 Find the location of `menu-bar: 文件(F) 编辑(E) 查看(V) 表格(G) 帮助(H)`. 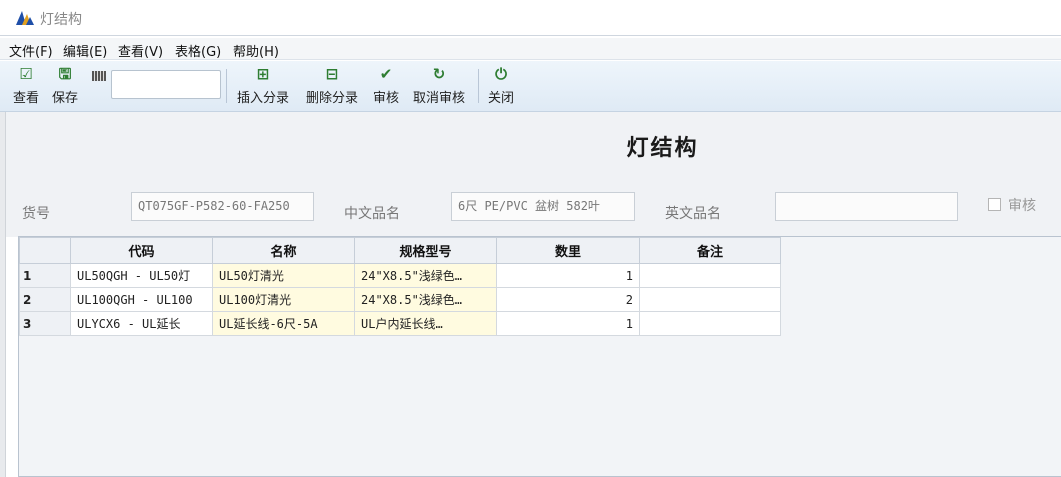

menu-bar: 文件(F) 编辑(E) 查看(V) 表格(G) 帮助(H) is located at coordinates (530, 49).